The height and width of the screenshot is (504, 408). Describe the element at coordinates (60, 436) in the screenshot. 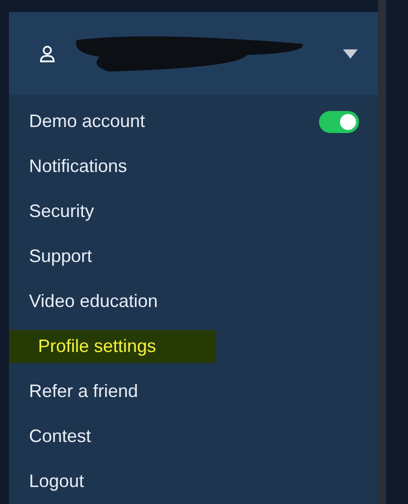

I see `menu-item: Contest` at that location.